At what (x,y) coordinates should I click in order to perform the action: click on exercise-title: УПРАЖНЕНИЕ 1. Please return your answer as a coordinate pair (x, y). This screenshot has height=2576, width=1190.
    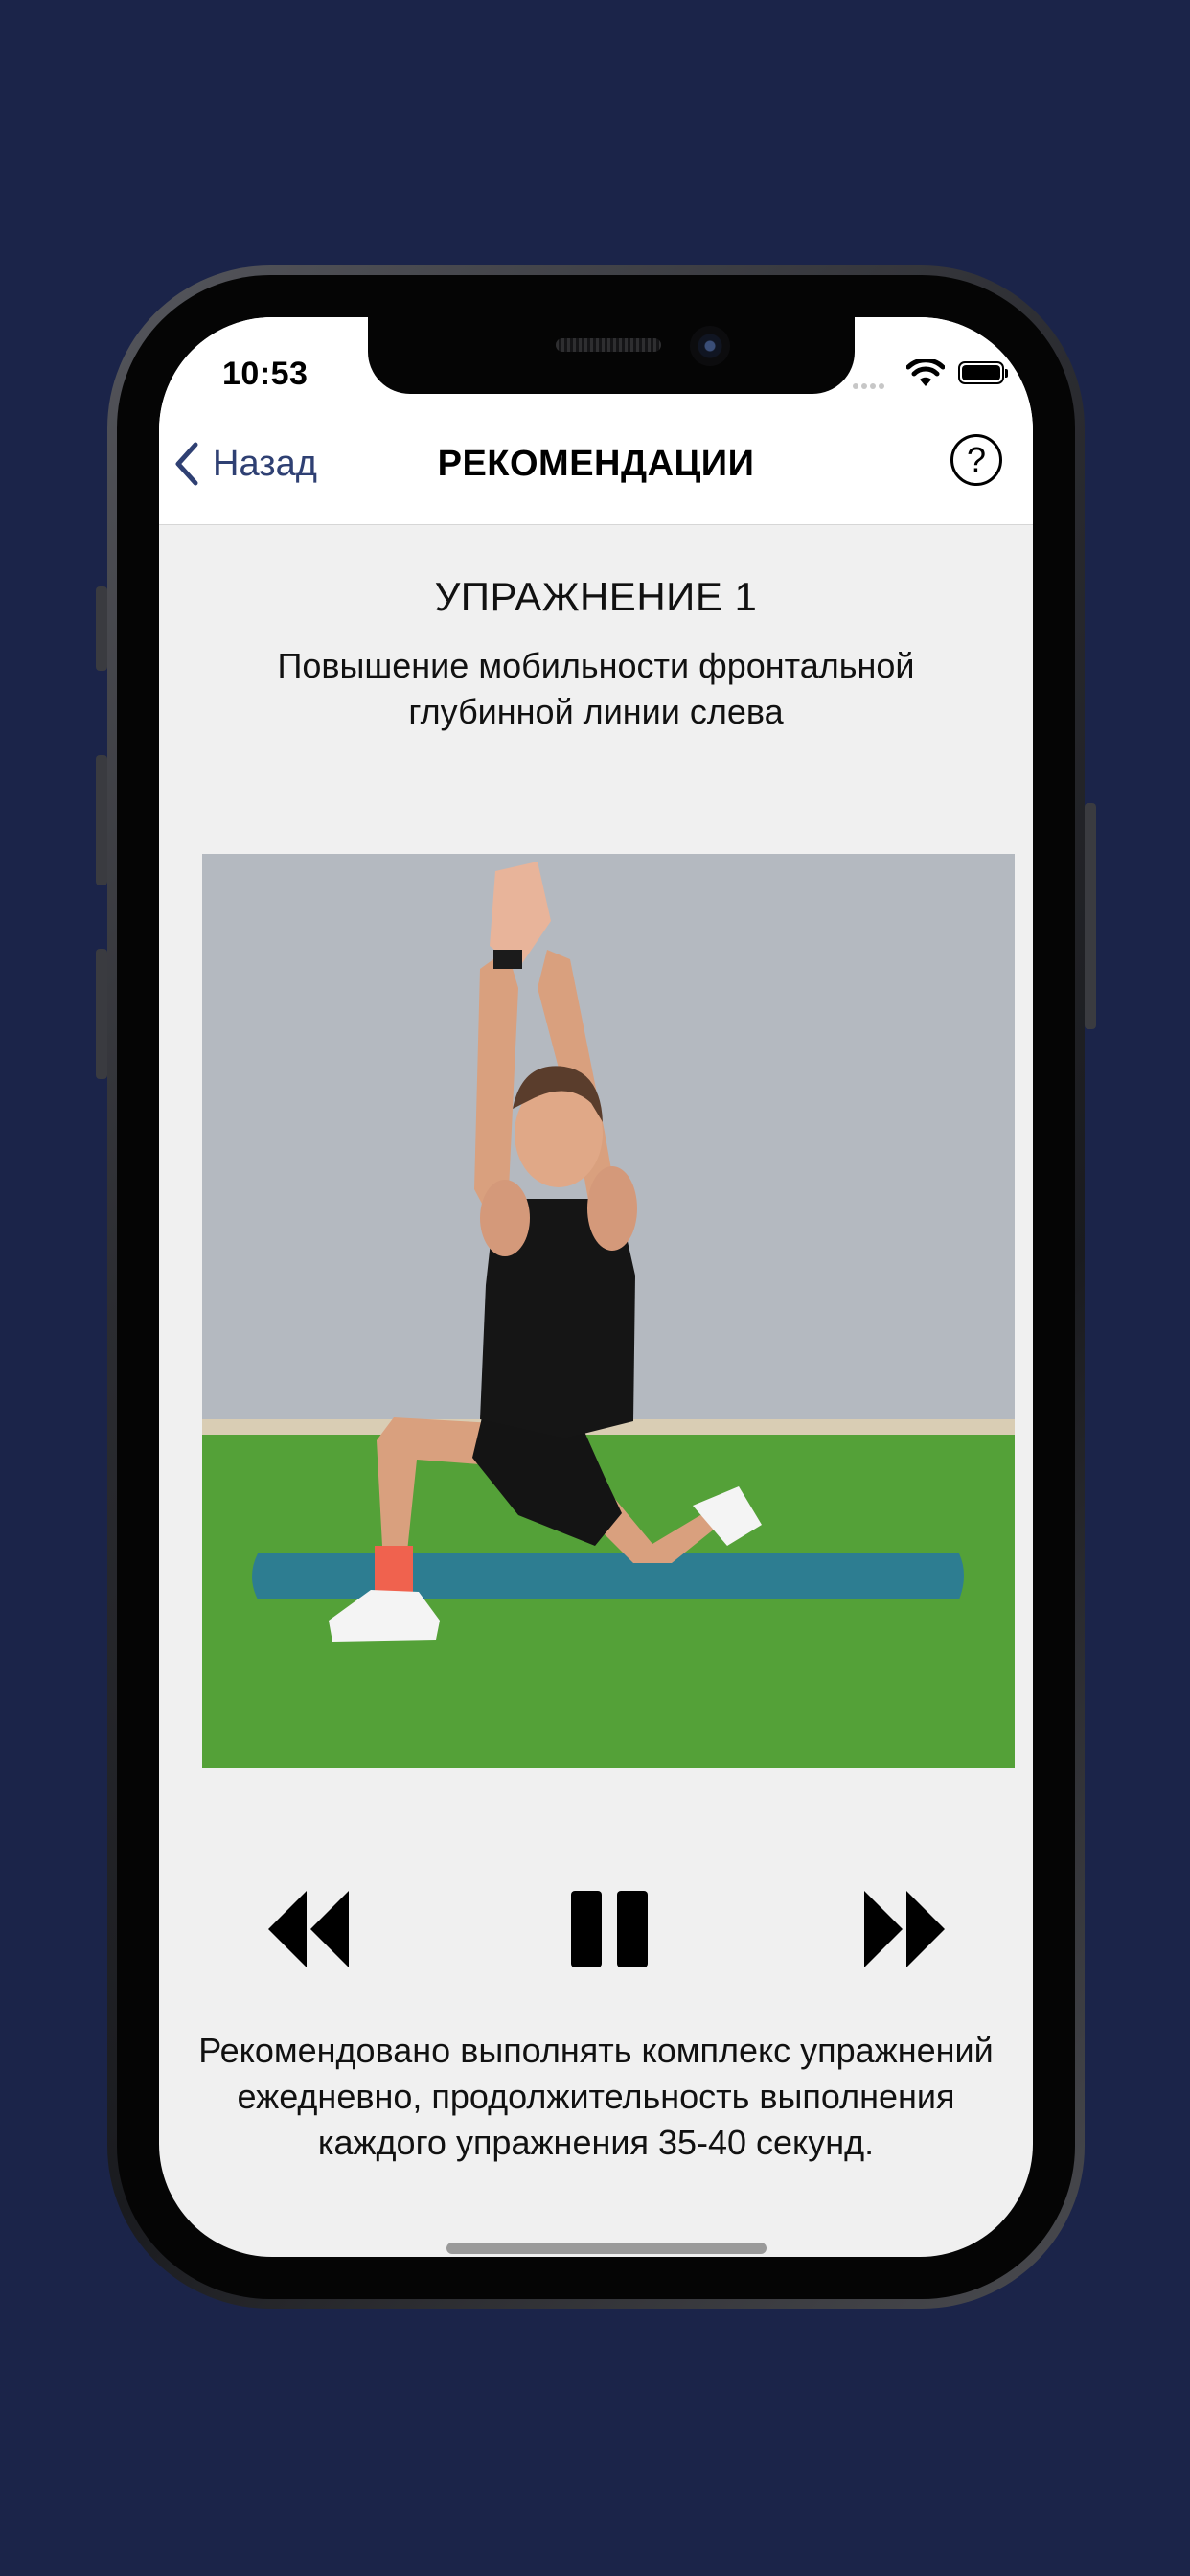
    Looking at the image, I should click on (596, 596).